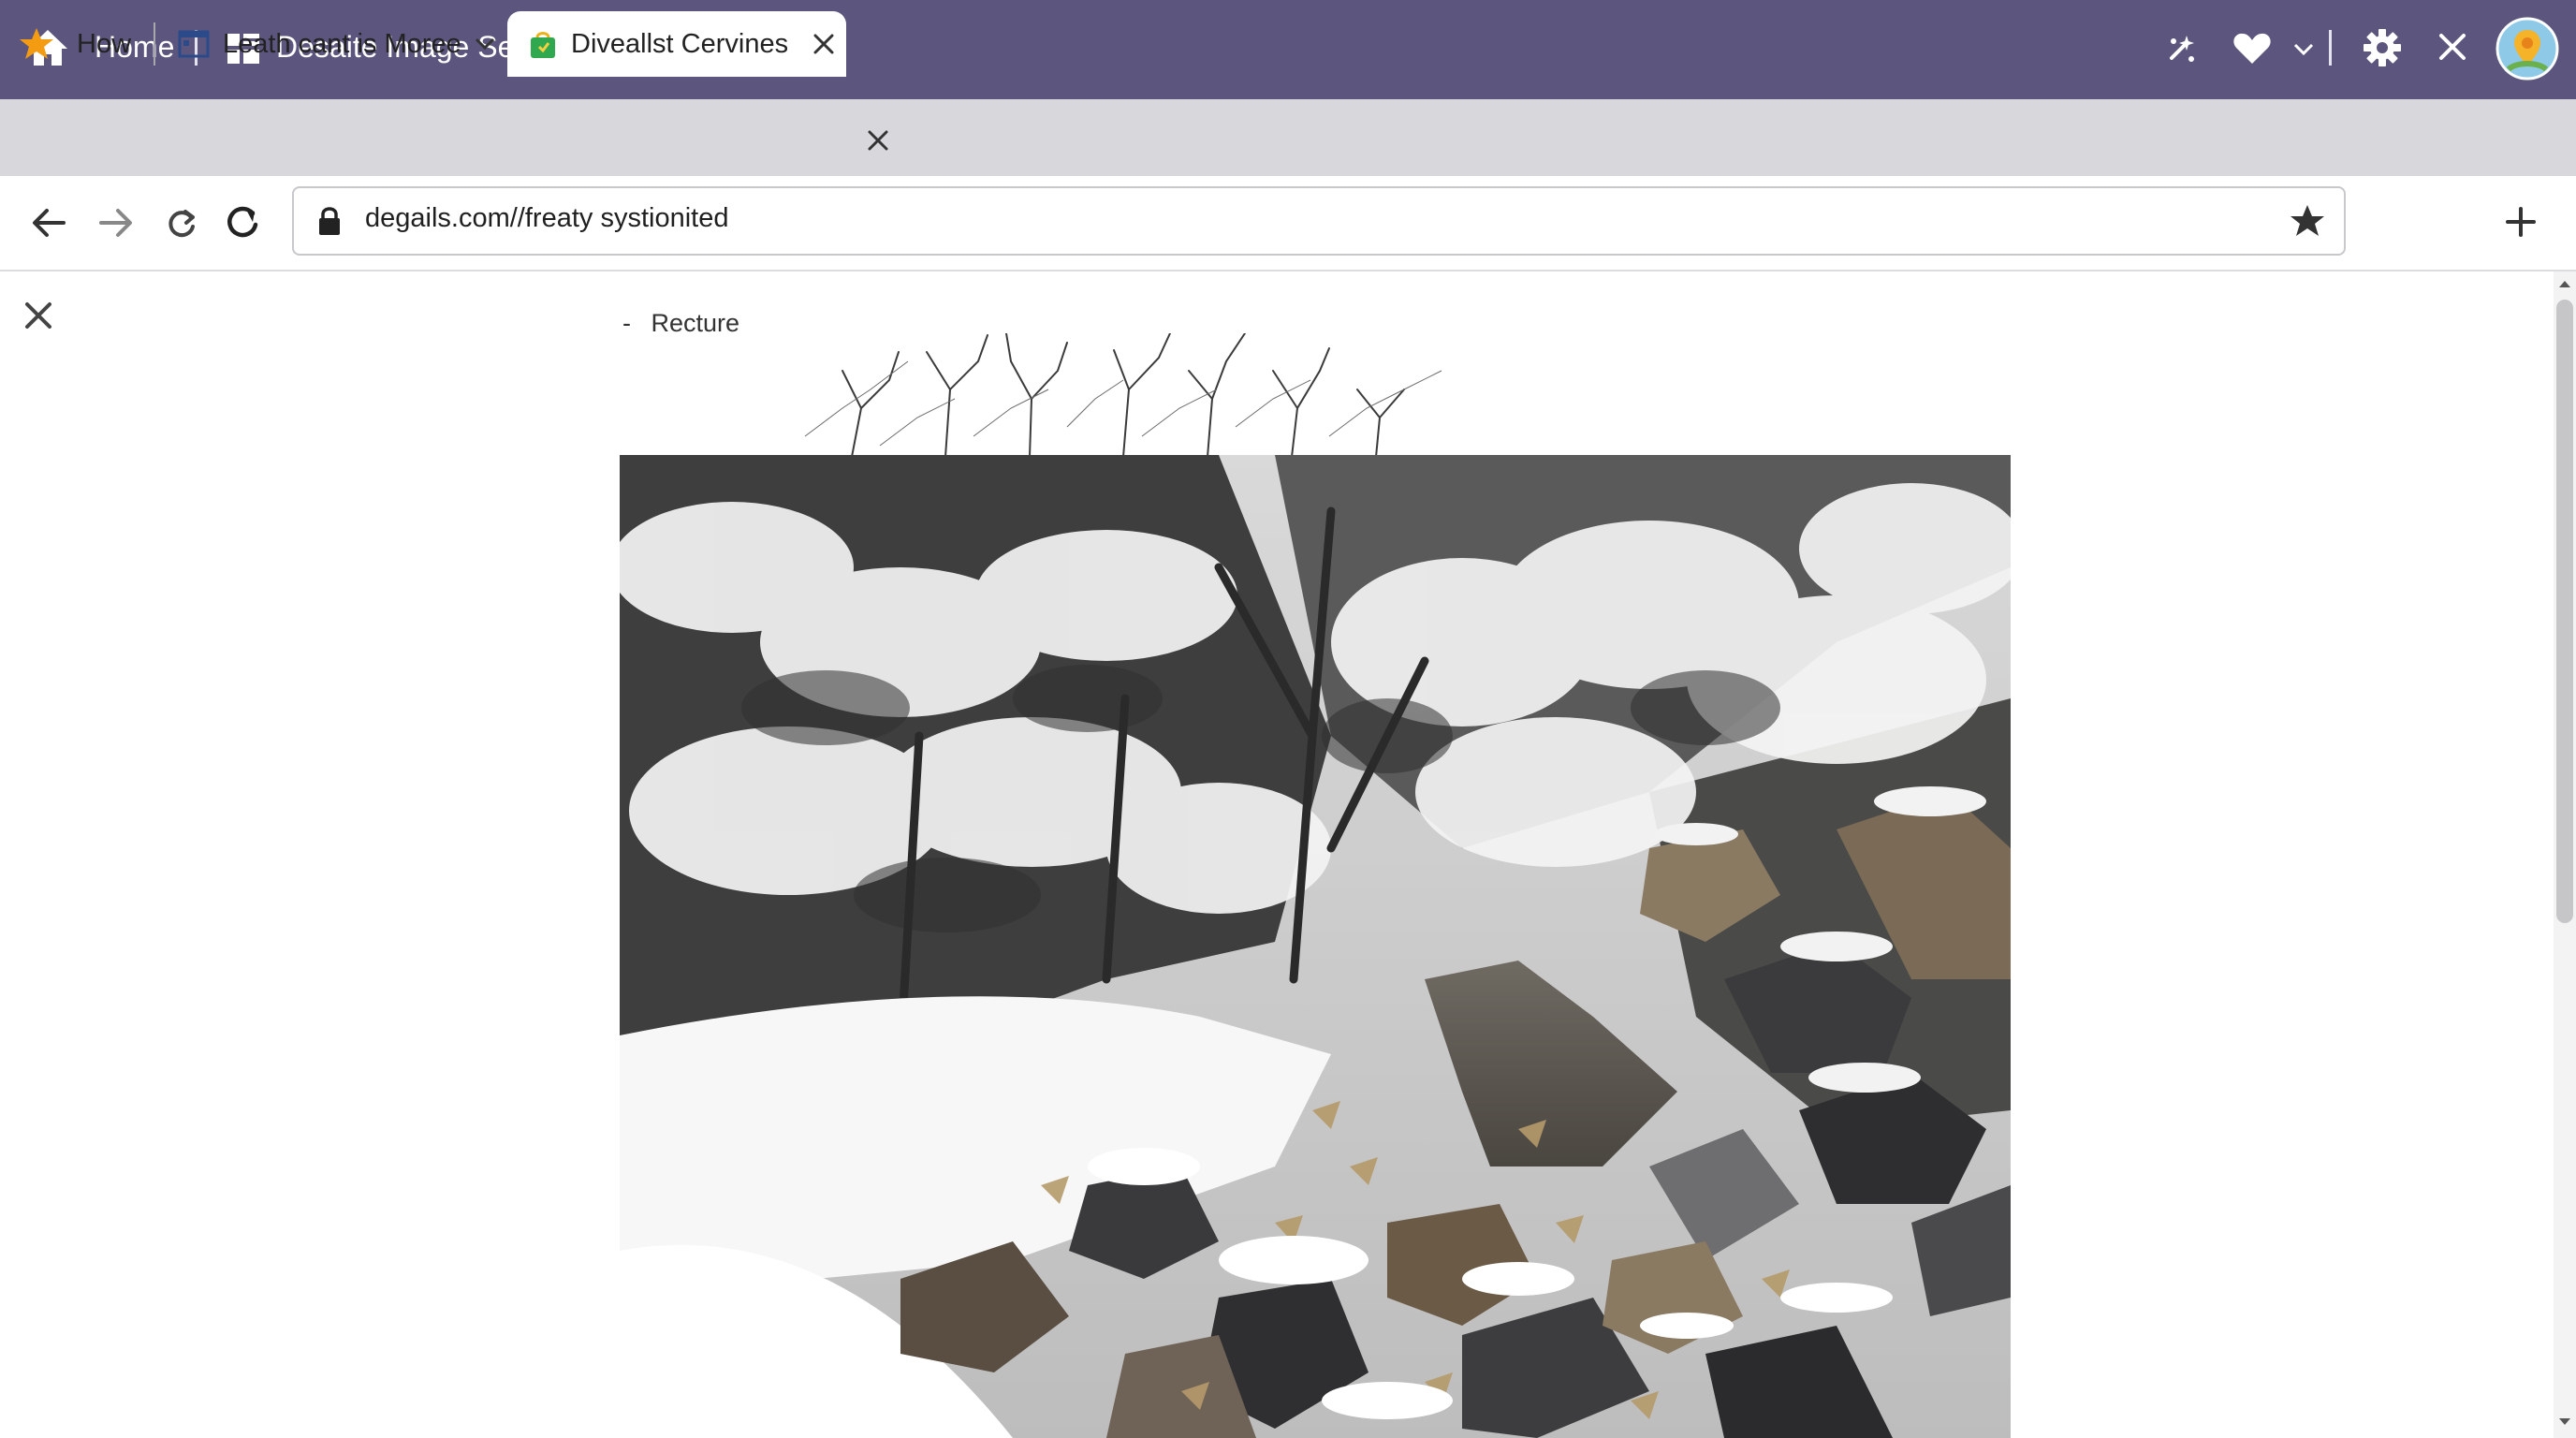 This screenshot has width=2576, height=1438. I want to click on bookmark-star-icon, so click(2308, 223).